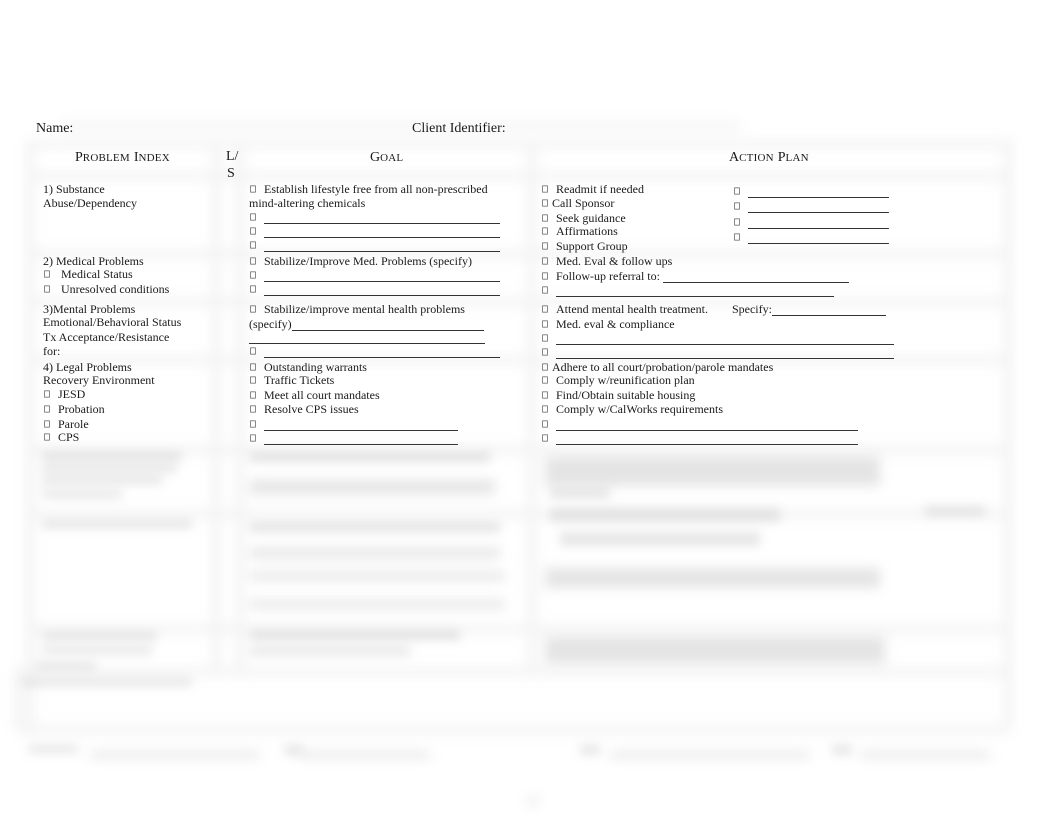  I want to click on goal-item: Resolve CPS issues, so click(304, 409).